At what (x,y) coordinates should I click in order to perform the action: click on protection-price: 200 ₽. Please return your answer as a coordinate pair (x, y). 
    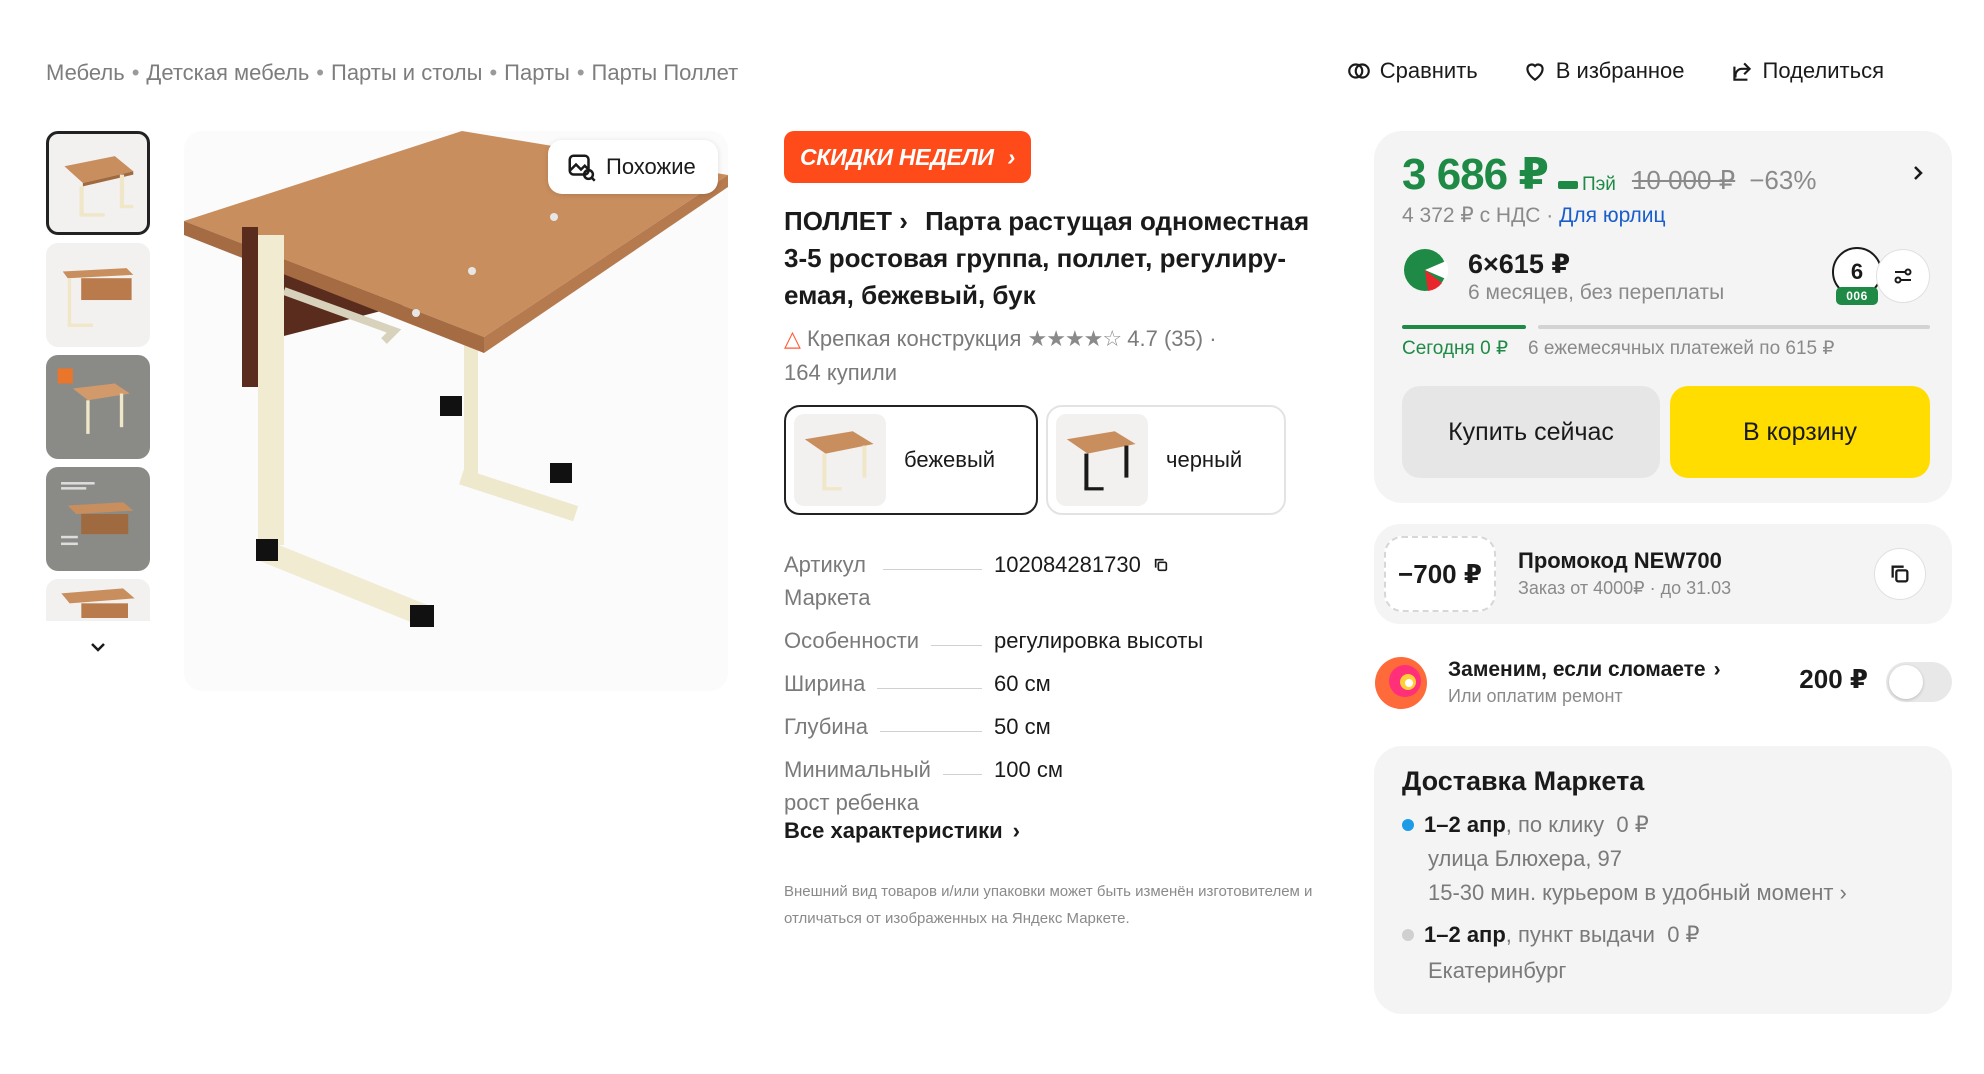
    Looking at the image, I should click on (1833, 679).